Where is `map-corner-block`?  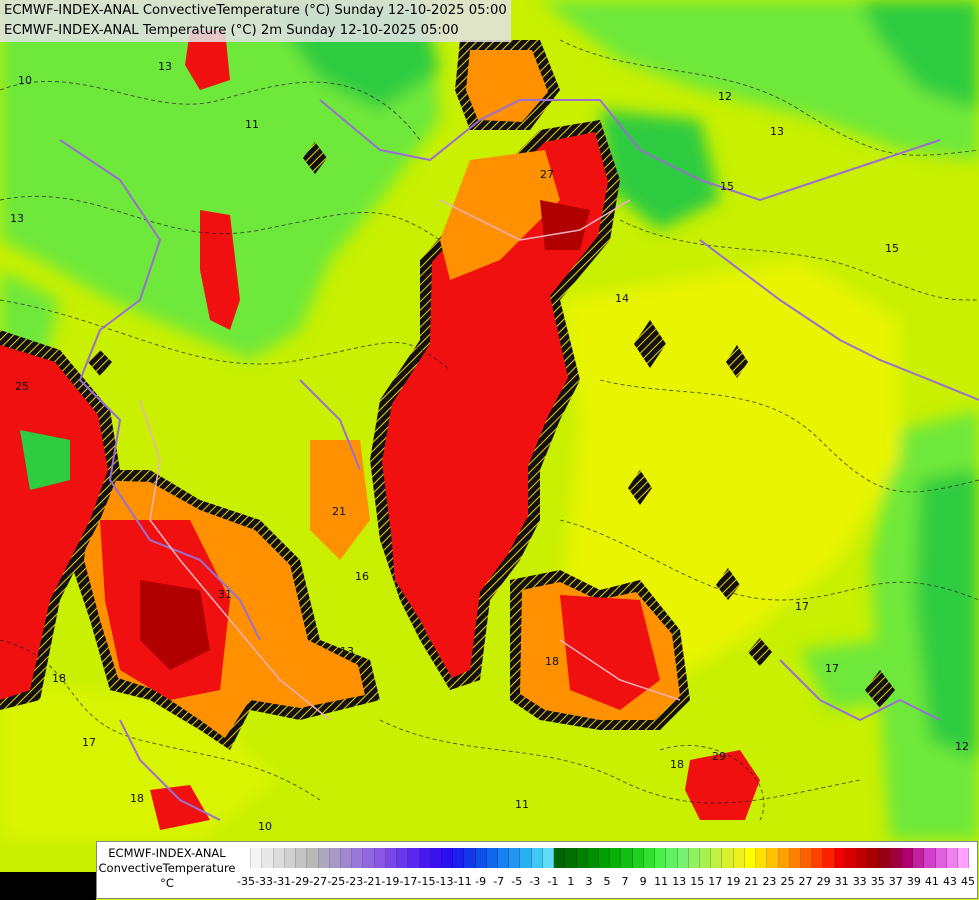 map-corner-block is located at coordinates (48, 886).